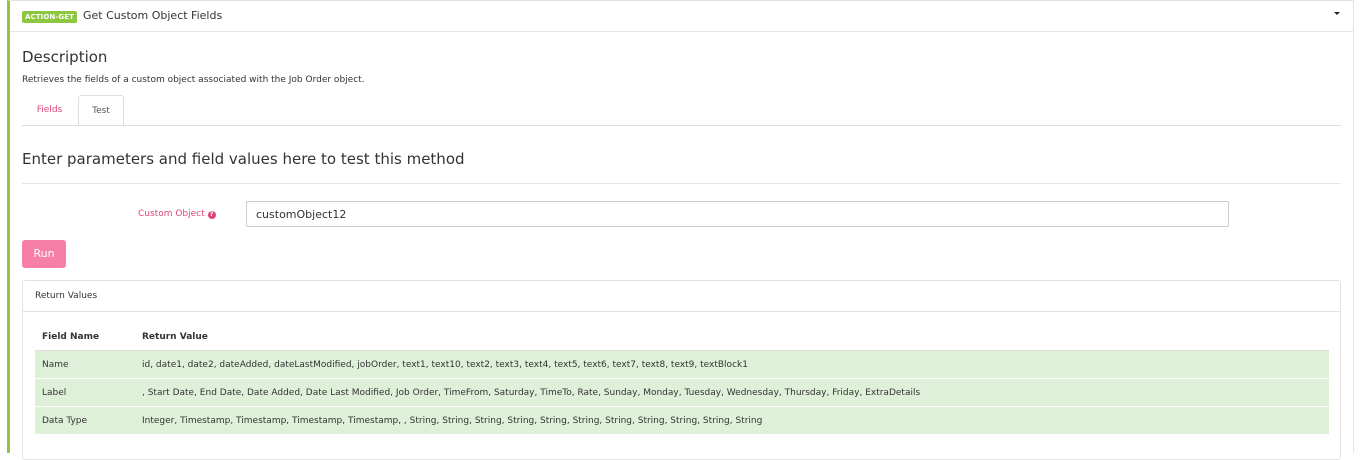 This screenshot has height=460, width=1366. Describe the element at coordinates (681, 125) in the screenshot. I see `tabs-divider` at that location.